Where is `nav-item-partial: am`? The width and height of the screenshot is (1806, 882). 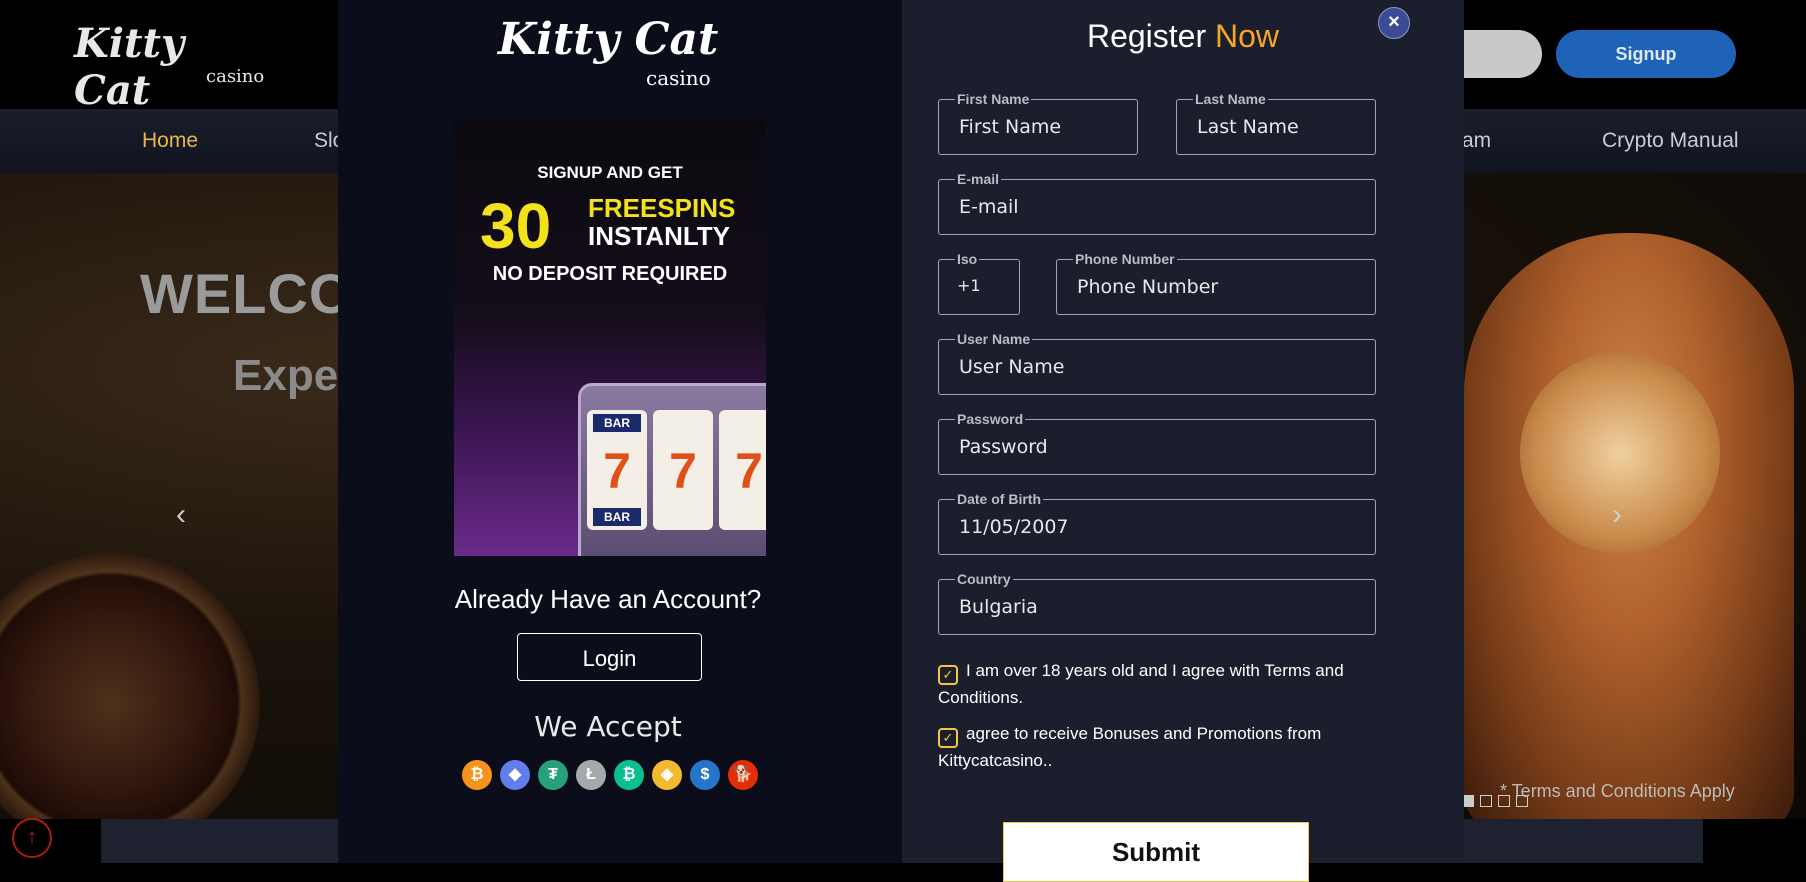 nav-item-partial: am is located at coordinates (1476, 141).